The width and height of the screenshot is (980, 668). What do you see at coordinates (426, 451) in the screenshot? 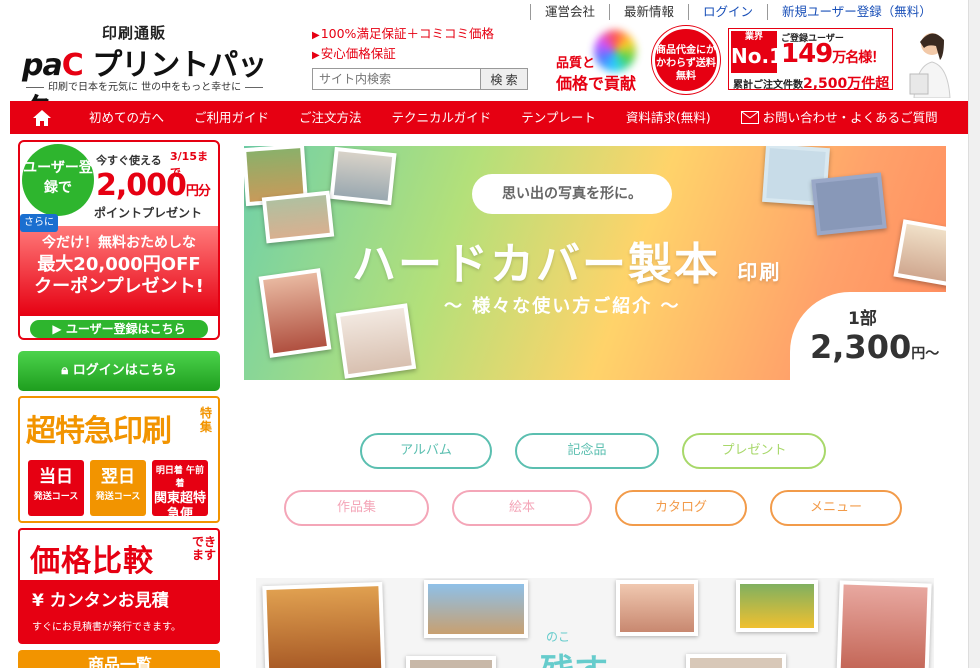
I see `category-album: アルバム` at bounding box center [426, 451].